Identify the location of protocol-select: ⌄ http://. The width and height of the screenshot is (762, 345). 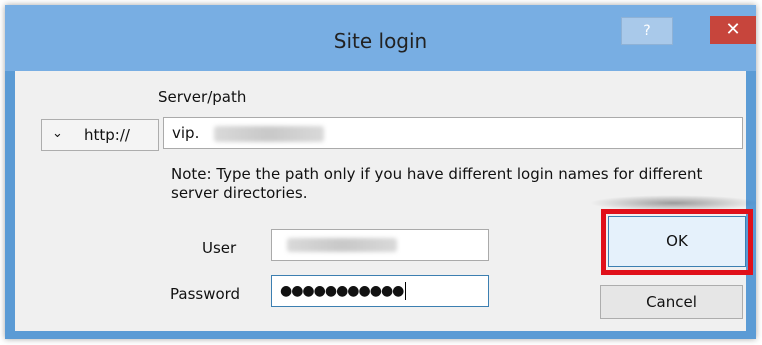
(100, 135).